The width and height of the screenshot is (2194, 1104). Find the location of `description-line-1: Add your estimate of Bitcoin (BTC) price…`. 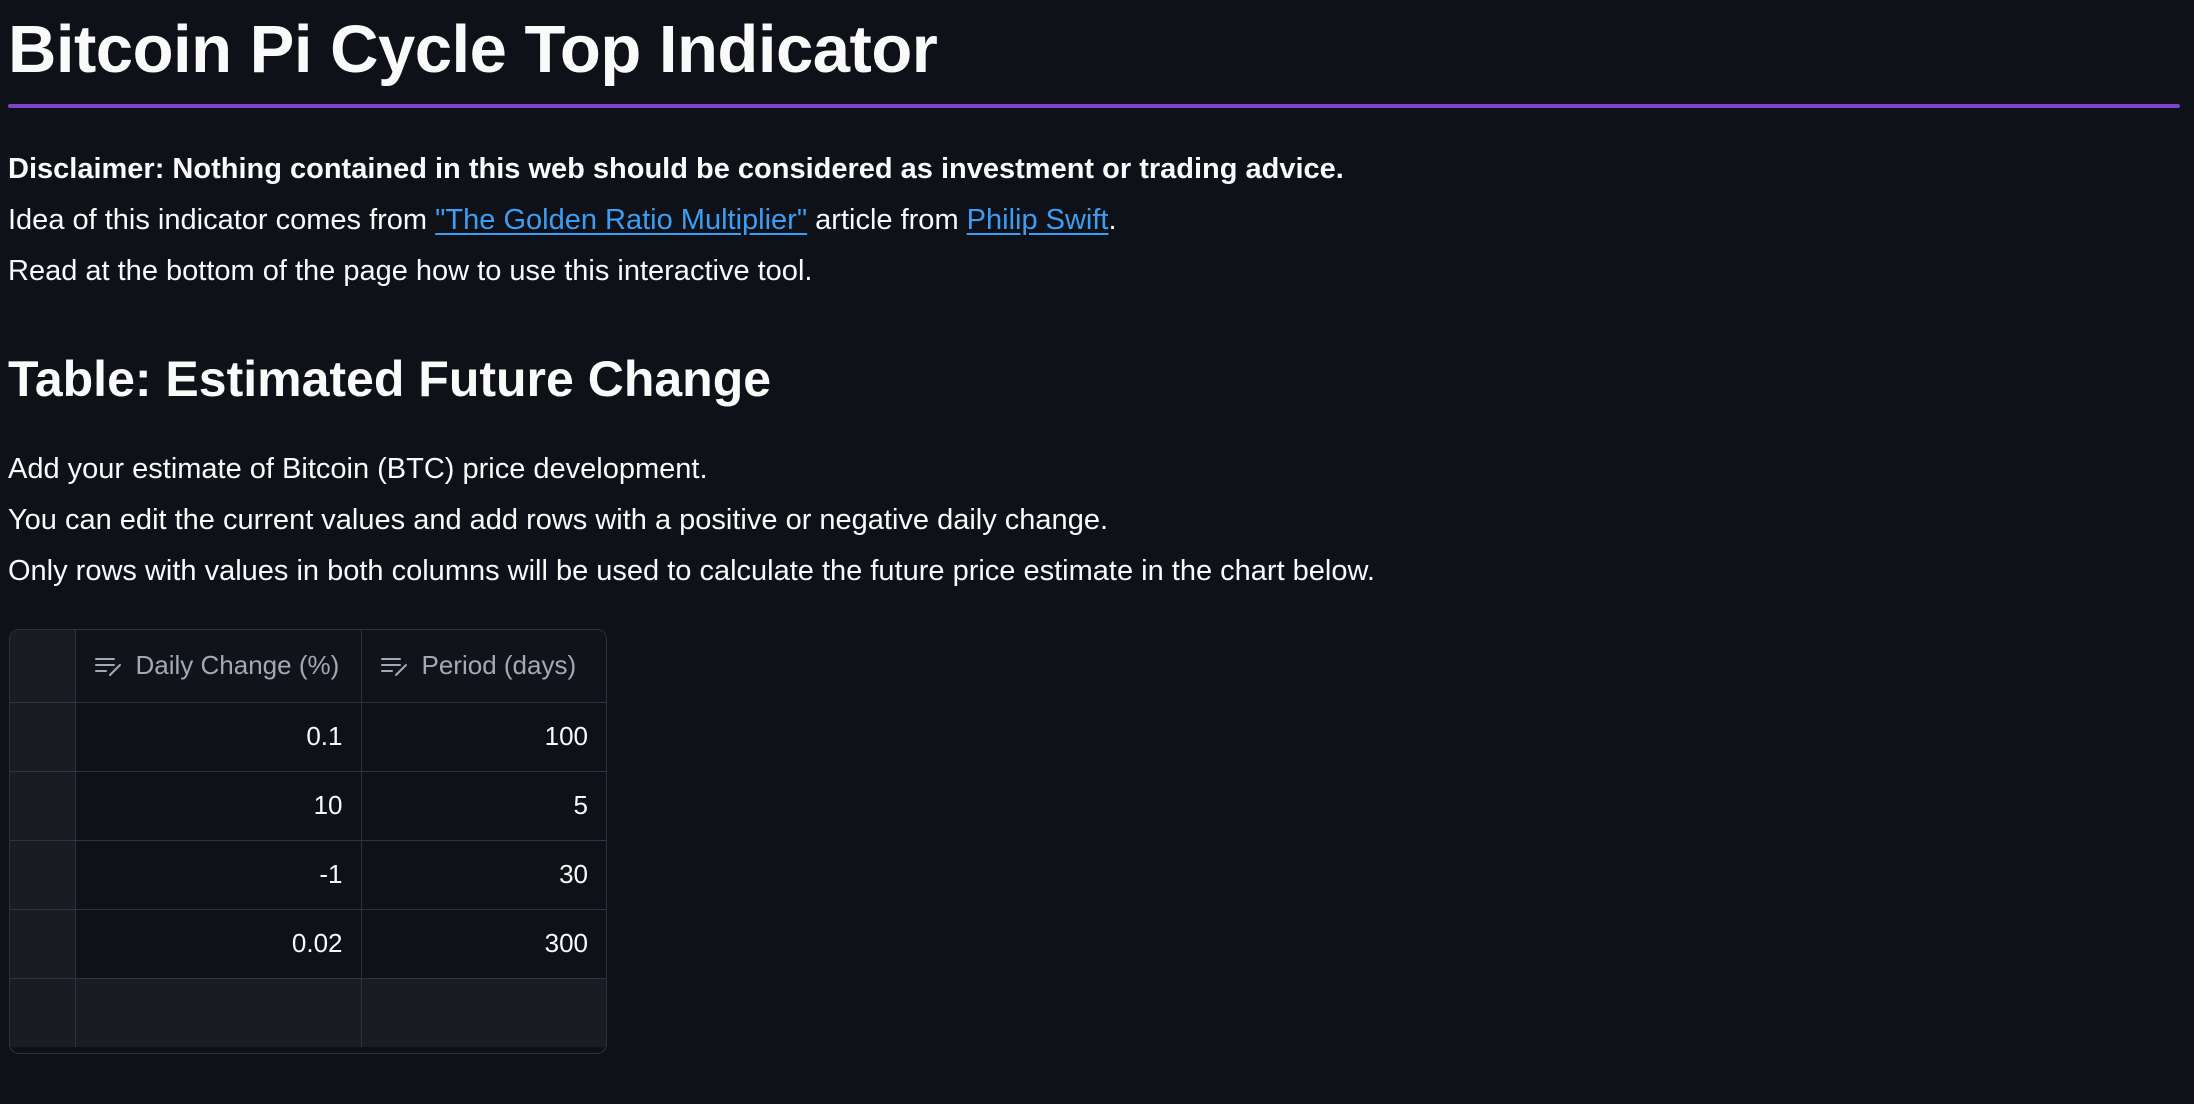

description-line-1: Add your estimate of Bitcoin (BTC) price… is located at coordinates (358, 469).